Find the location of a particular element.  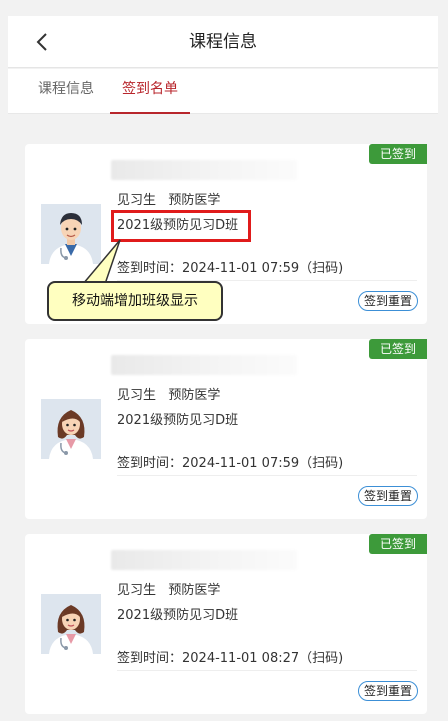

callout-pointer is located at coordinates (101, 262).